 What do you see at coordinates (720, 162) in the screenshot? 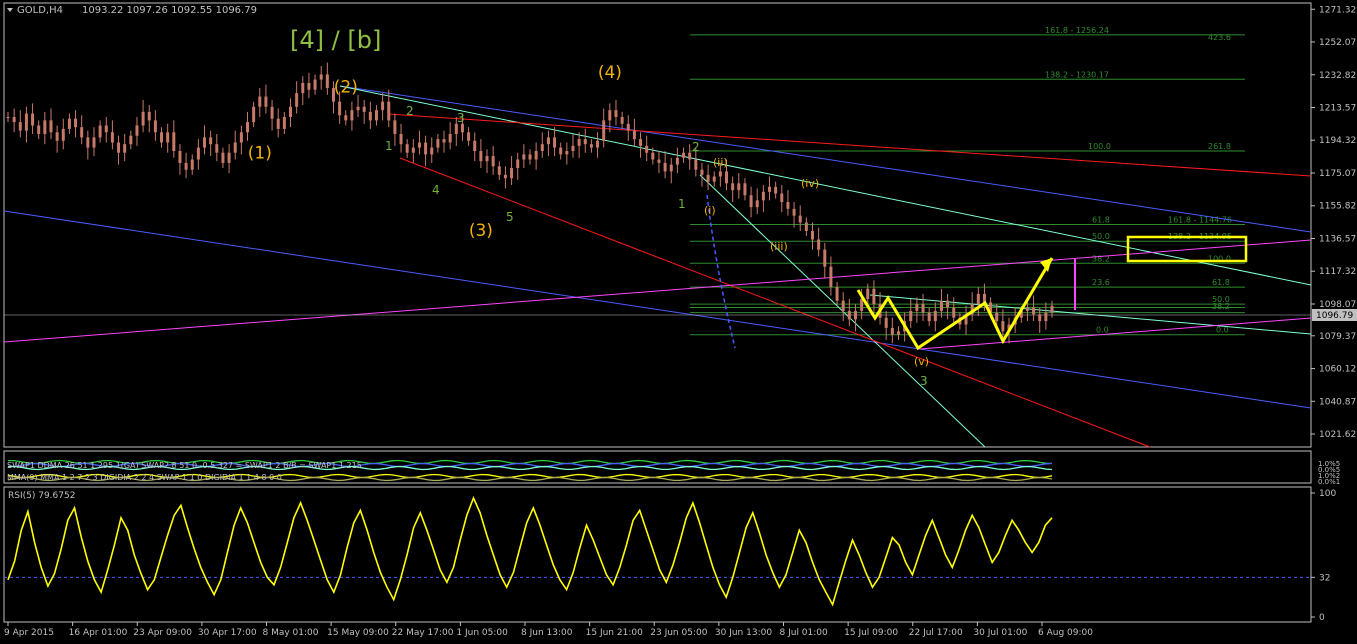
I see `wave-label-sub: (ii)` at bounding box center [720, 162].